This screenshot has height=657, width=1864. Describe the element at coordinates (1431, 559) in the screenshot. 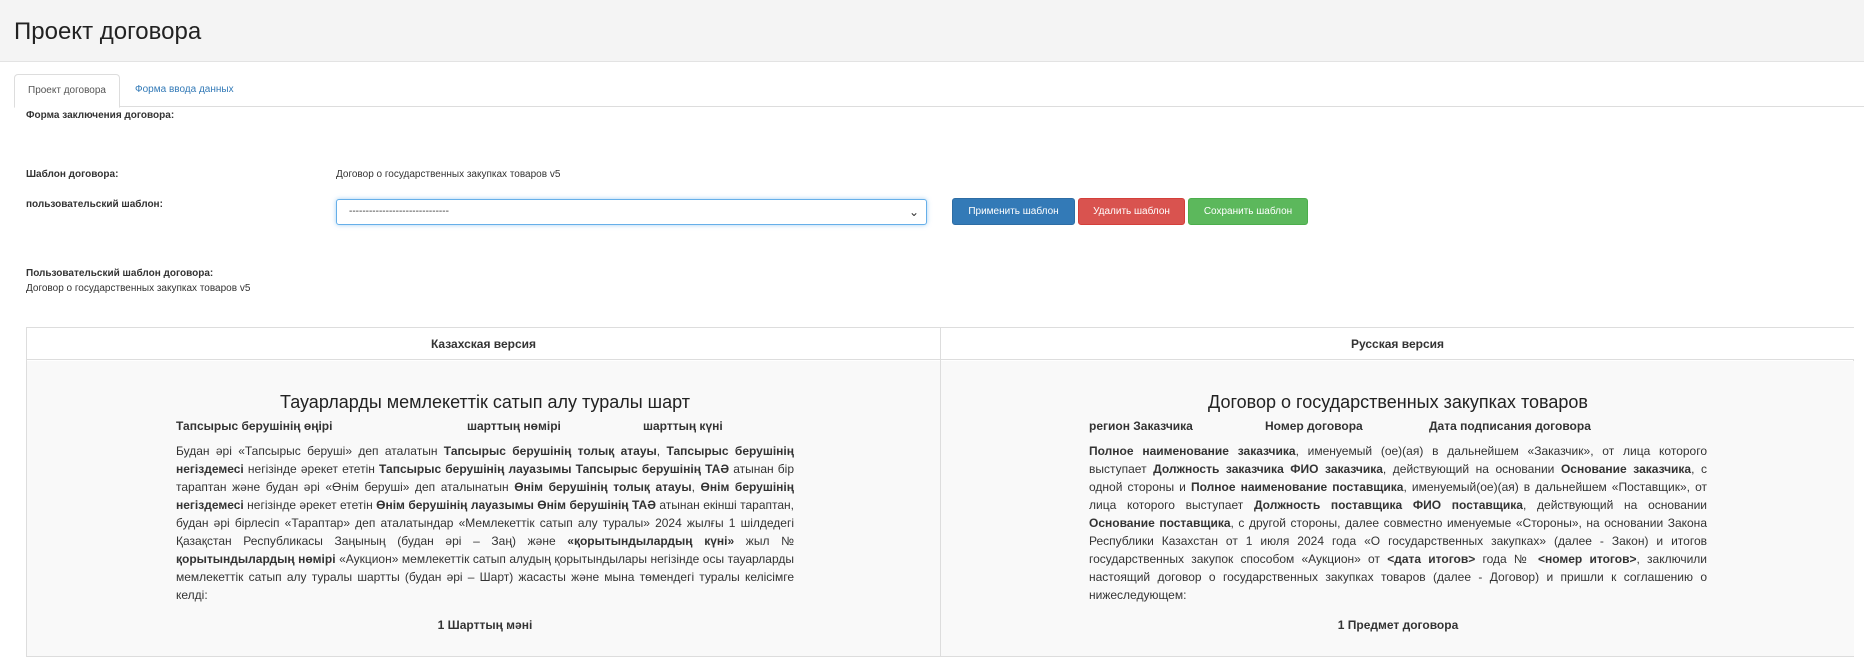

I see `preamble-segment: <дата итогов>` at that location.